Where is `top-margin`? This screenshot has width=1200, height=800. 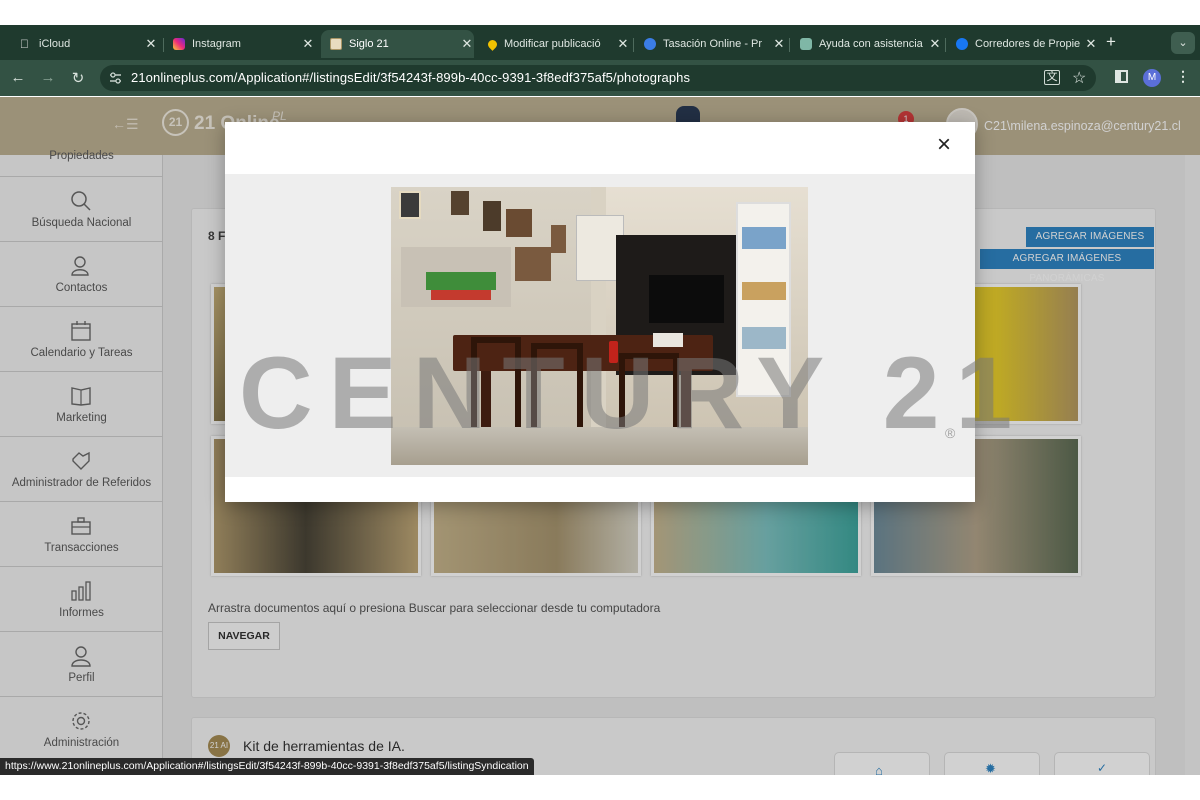
top-margin is located at coordinates (600, 12).